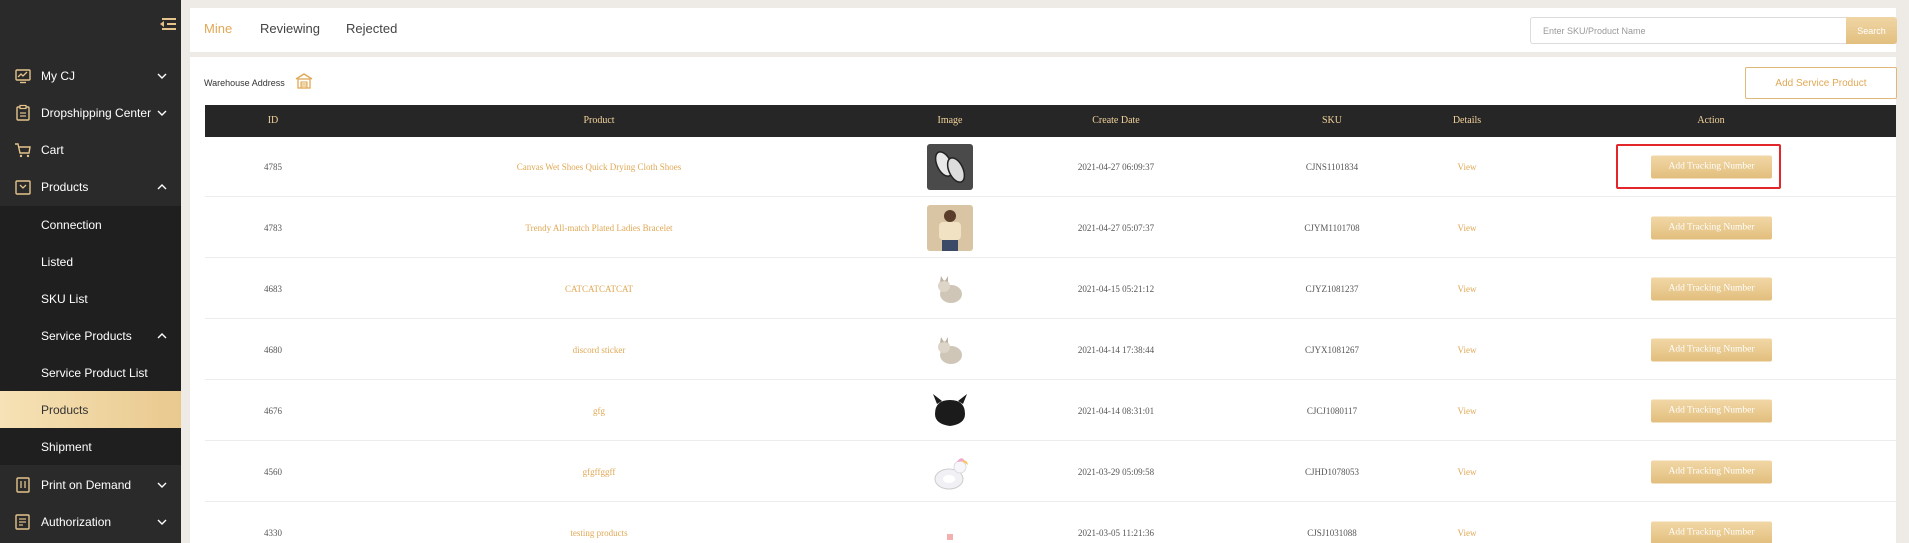 This screenshot has height=543, width=1909. What do you see at coordinates (1332, 227) in the screenshot?
I see `cell-sku: CJYM1101708` at bounding box center [1332, 227].